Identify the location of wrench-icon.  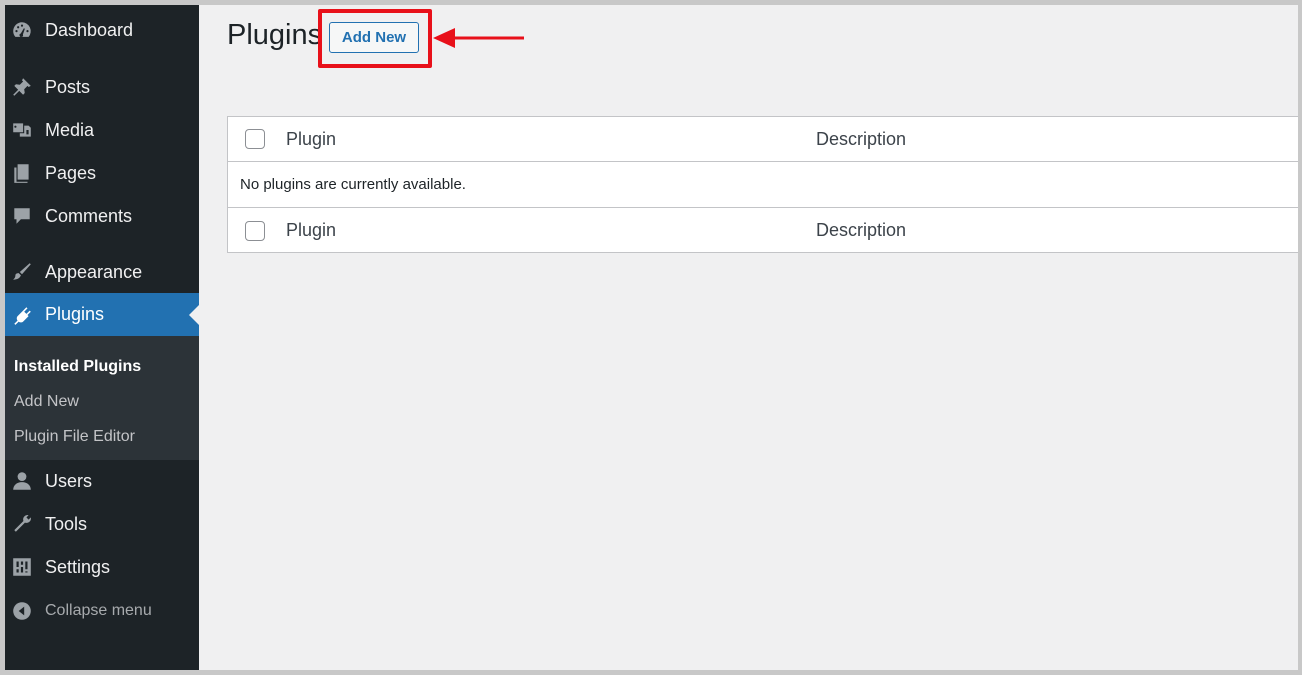
(22, 524).